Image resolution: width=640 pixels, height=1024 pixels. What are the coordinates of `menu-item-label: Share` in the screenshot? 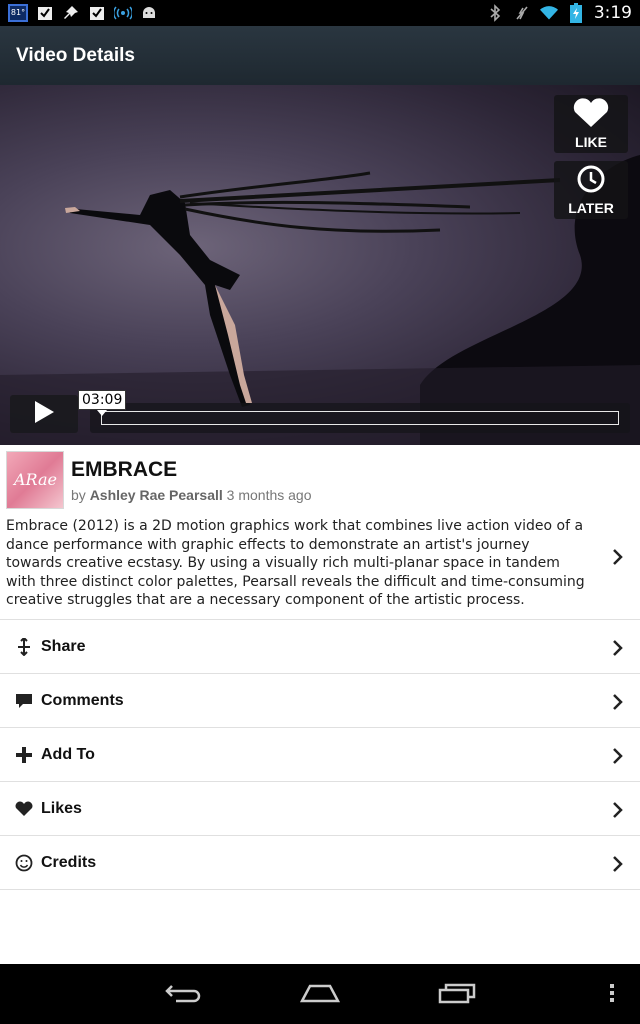 It's located at (63, 646).